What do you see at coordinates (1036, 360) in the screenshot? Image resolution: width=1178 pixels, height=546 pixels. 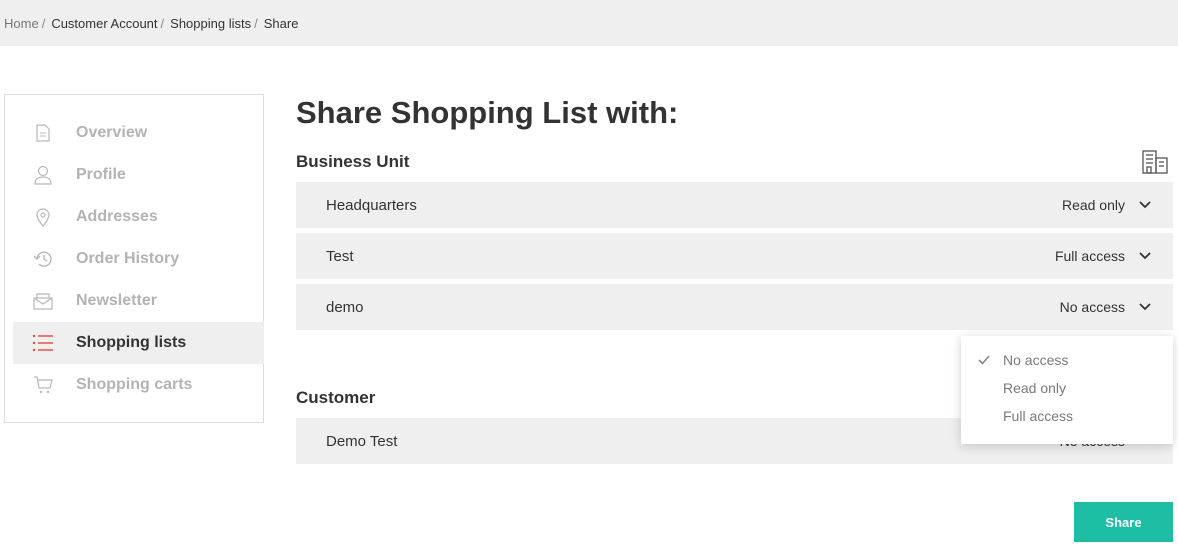 I see `dropdown-option-label: No access` at bounding box center [1036, 360].